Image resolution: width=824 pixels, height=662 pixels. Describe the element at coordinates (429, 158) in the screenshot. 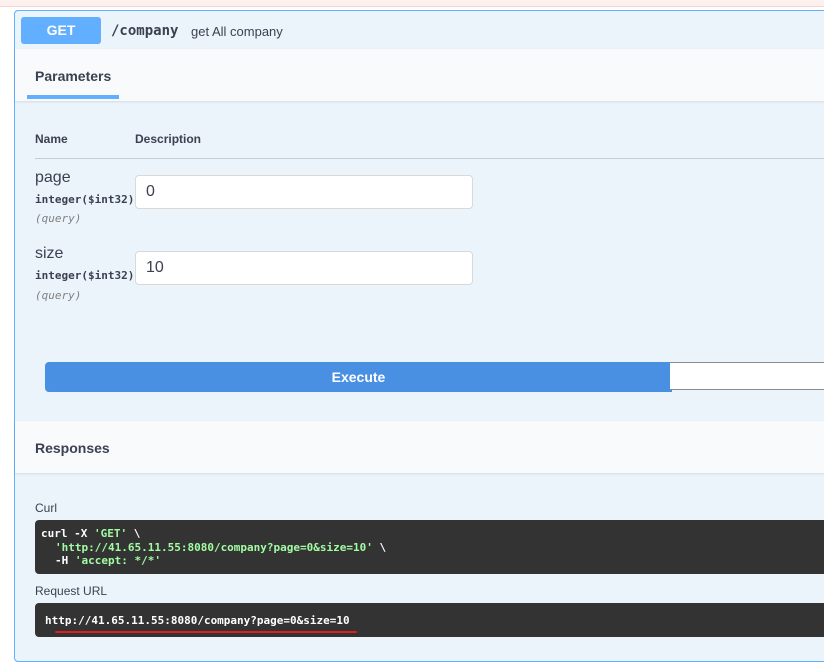

I see `parameters-table-divider` at that location.